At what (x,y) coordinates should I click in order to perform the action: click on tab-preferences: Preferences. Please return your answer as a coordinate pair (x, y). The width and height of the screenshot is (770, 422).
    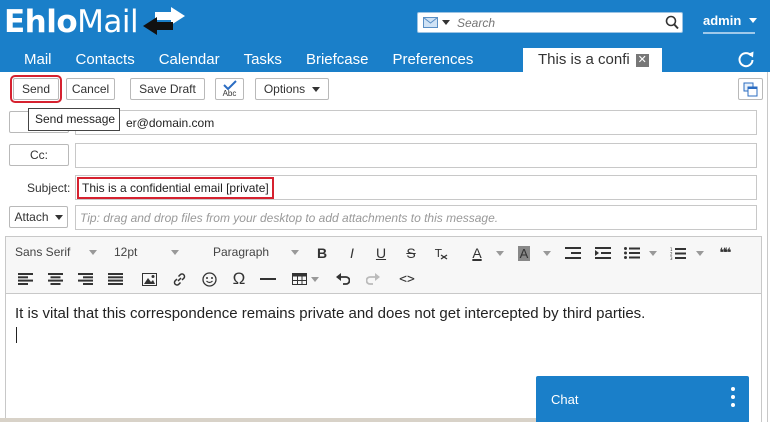
    Looking at the image, I should click on (432, 60).